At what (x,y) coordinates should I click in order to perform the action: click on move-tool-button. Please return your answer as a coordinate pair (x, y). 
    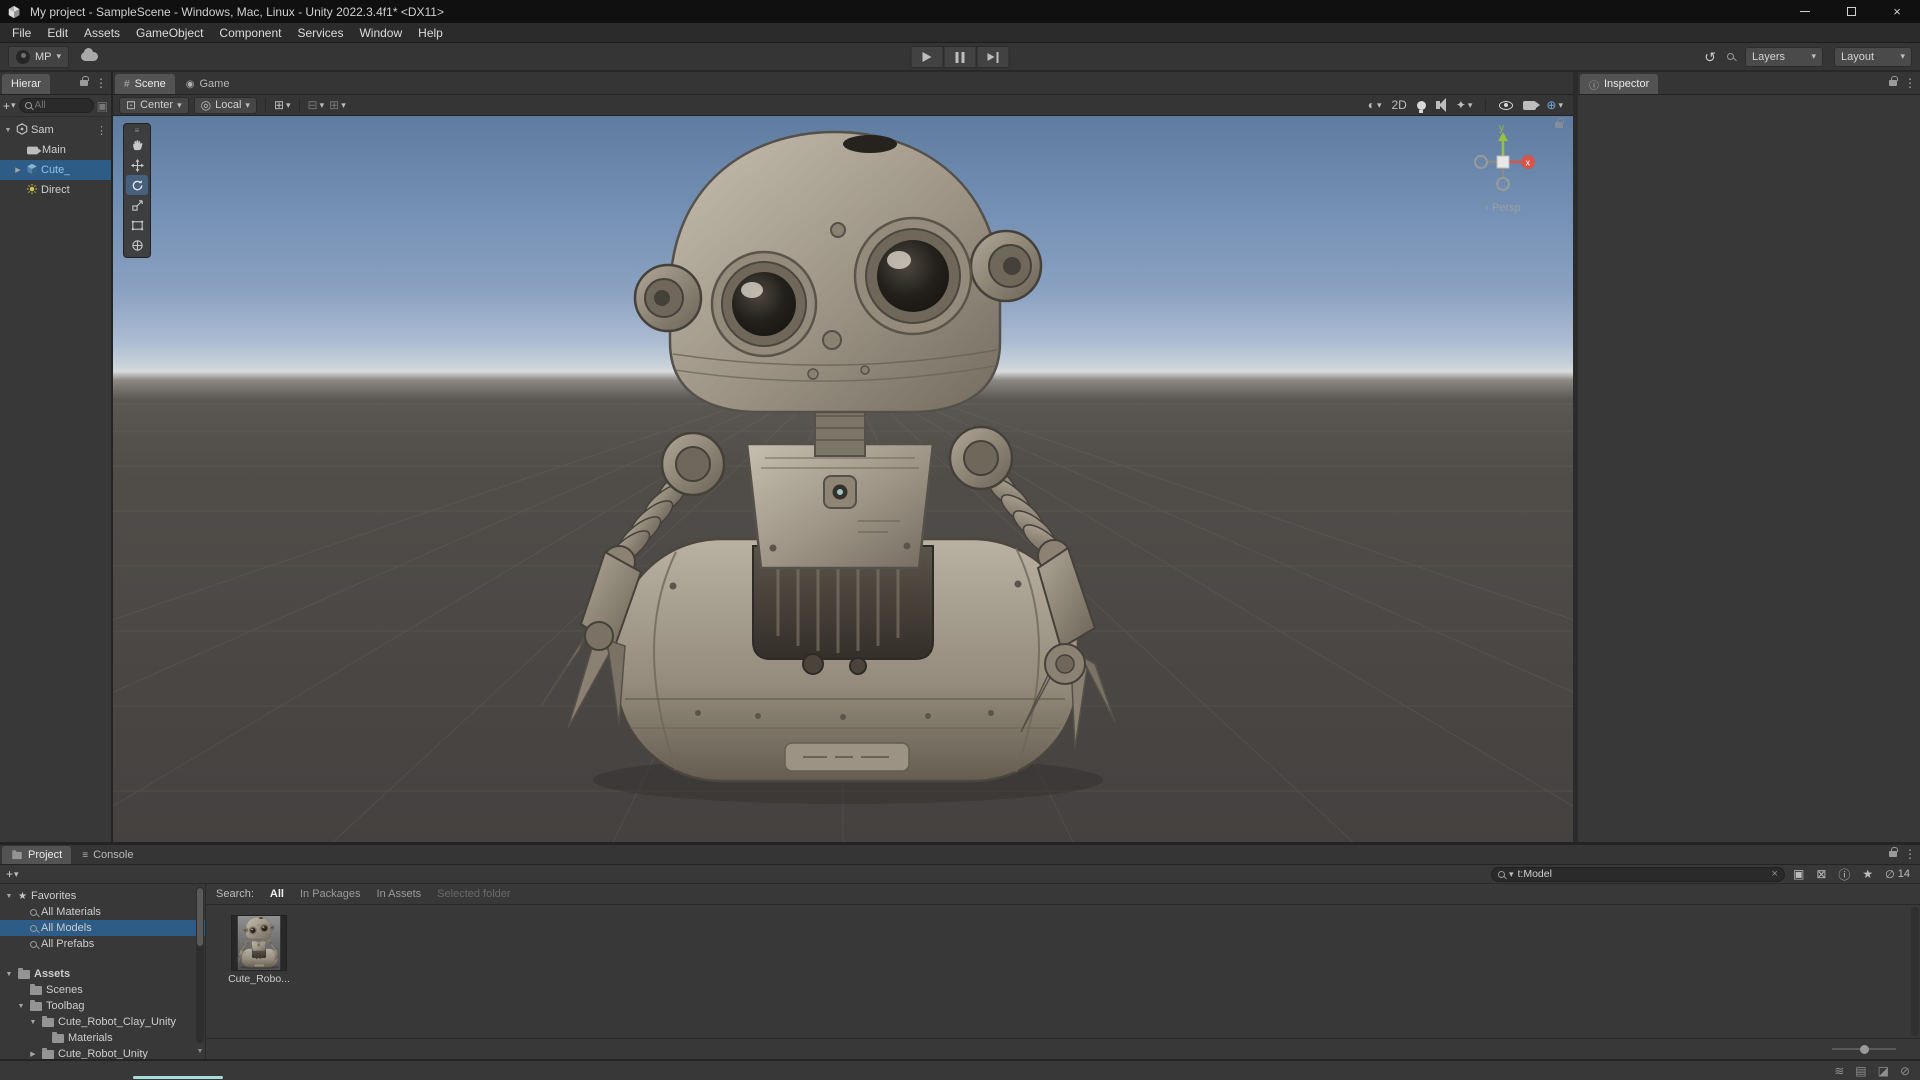
    Looking at the image, I should click on (137, 165).